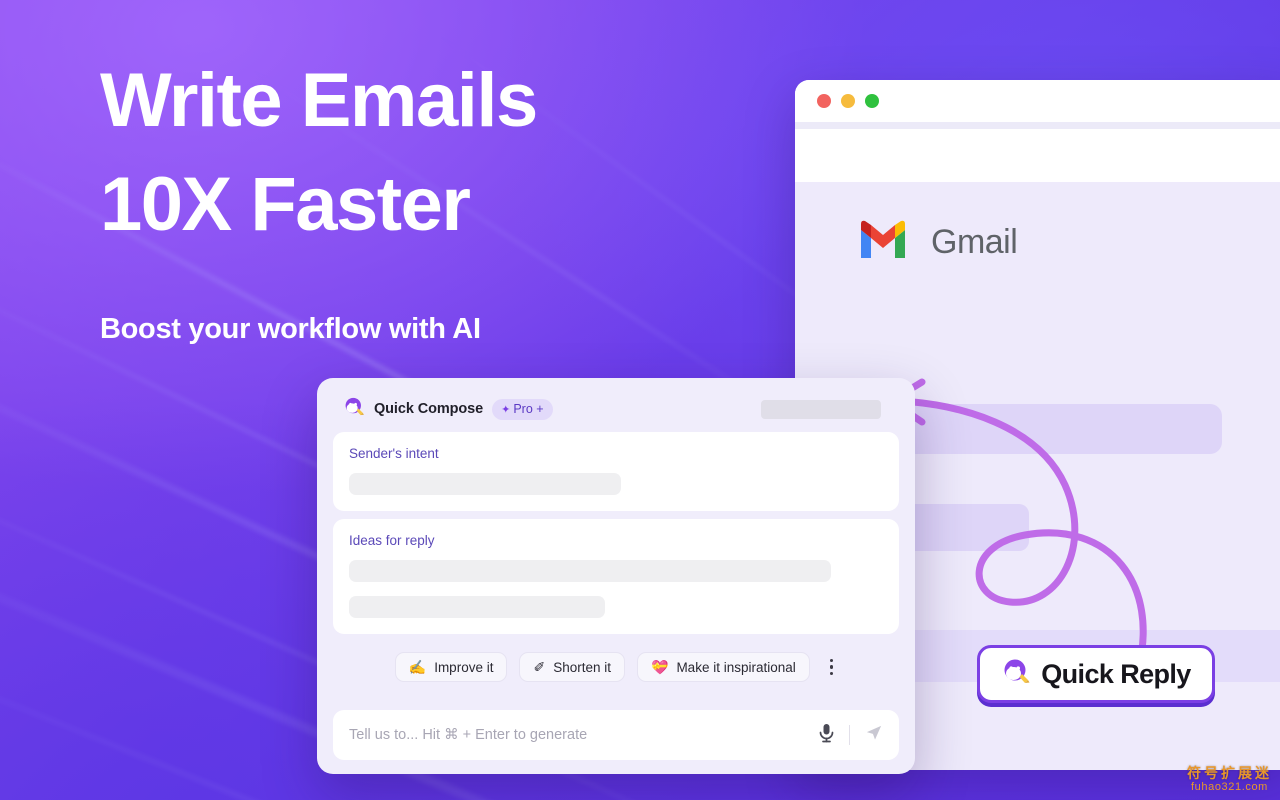  Describe the element at coordinates (506, 409) in the screenshot. I see `sparkle-icon: ✦` at that location.